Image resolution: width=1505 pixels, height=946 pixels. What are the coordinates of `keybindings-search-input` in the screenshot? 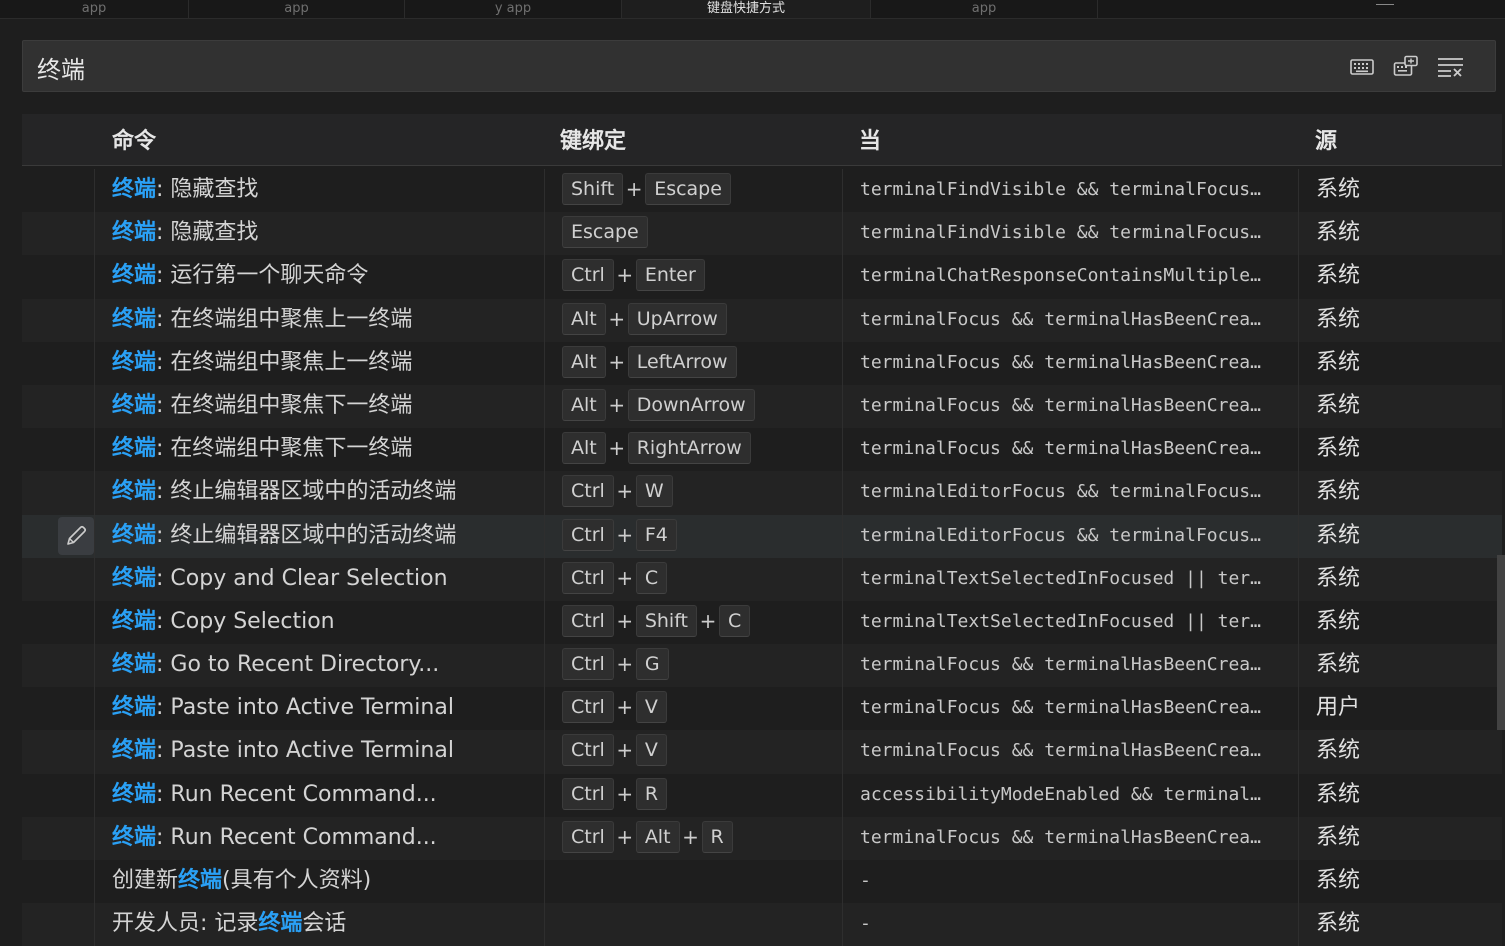 It's located at (677, 67).